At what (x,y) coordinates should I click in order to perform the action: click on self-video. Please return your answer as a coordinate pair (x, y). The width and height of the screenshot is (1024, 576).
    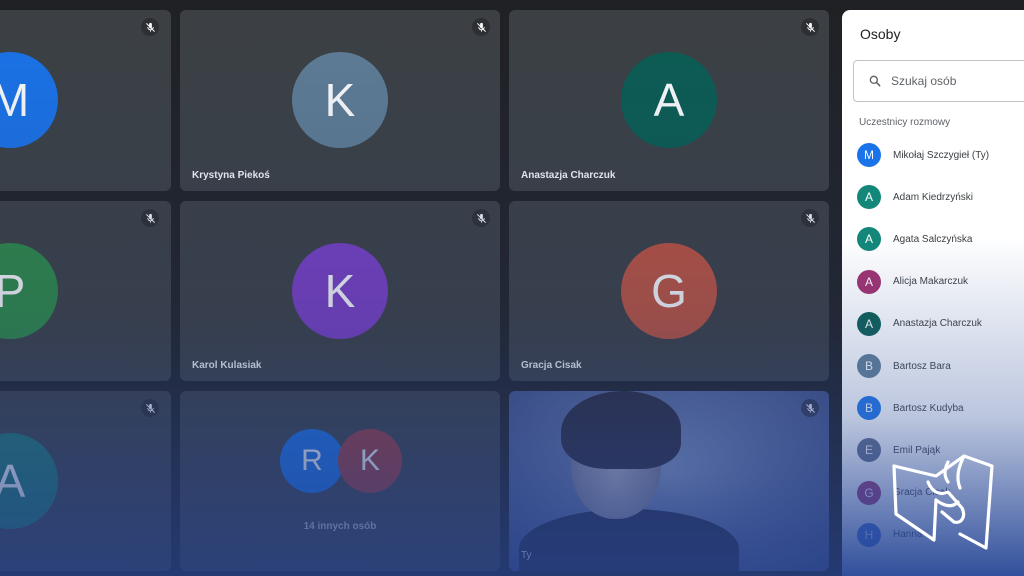
    Looking at the image, I should click on (669, 481).